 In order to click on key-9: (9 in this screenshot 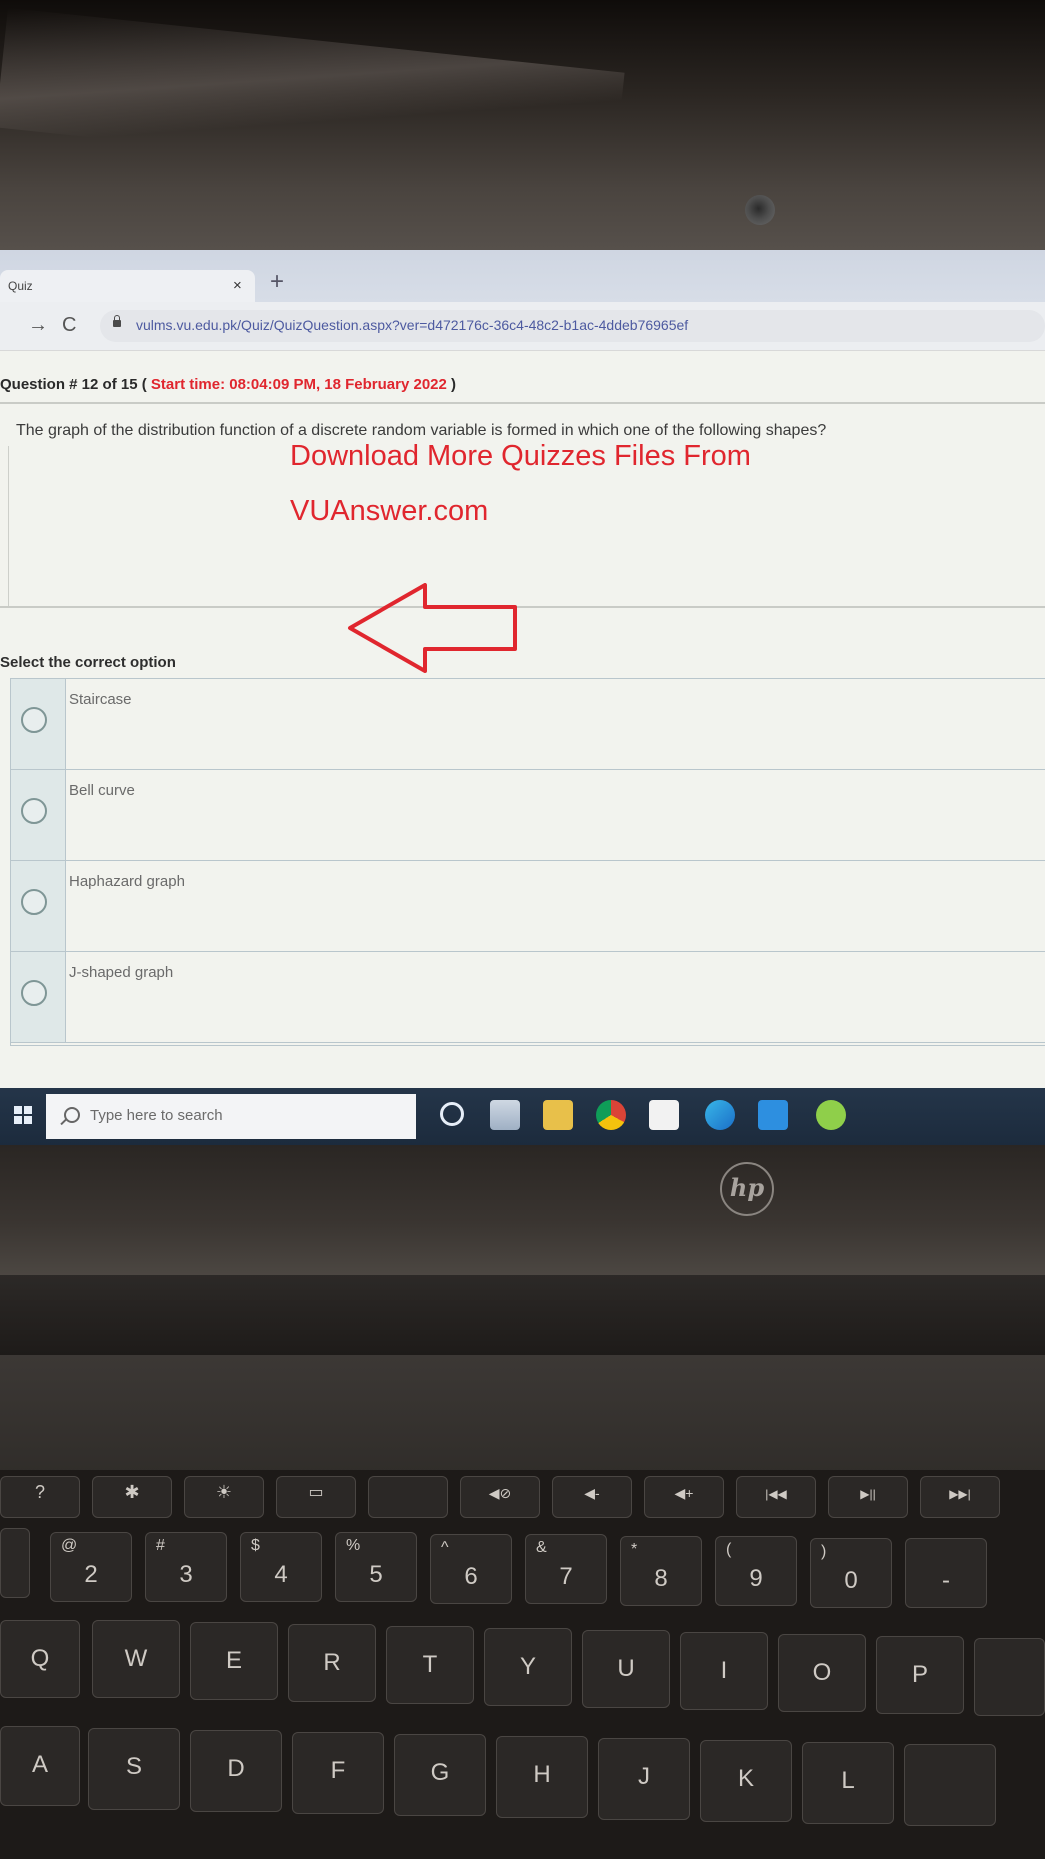, I will do `click(756, 1571)`.